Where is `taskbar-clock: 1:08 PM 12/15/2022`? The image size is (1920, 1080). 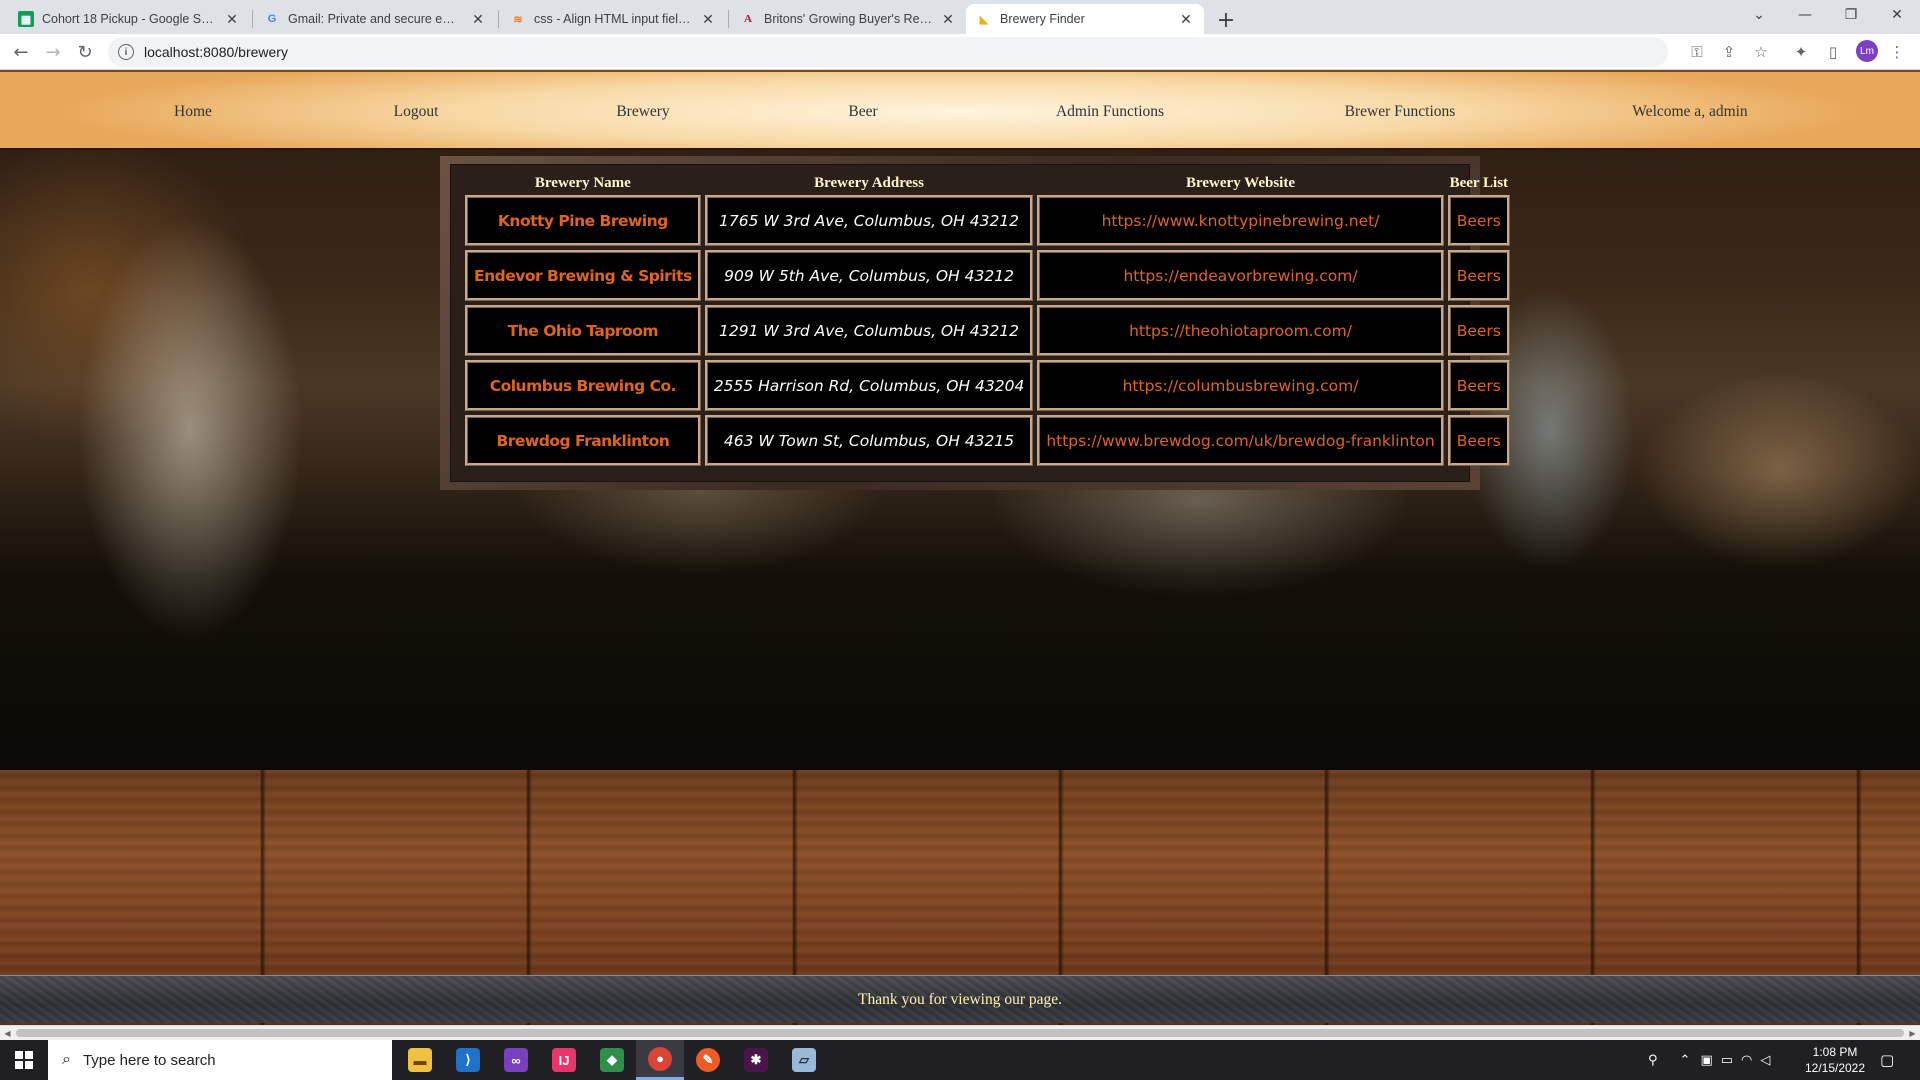 taskbar-clock: 1:08 PM 12/15/2022 is located at coordinates (1835, 1060).